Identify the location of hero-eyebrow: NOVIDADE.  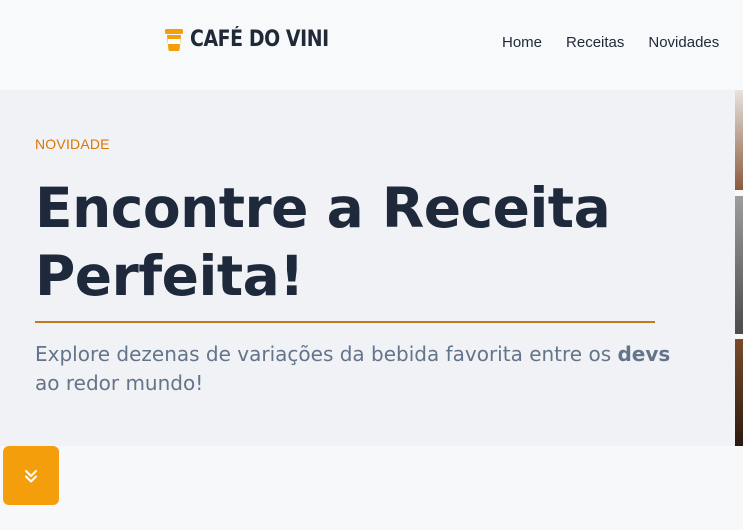
(72, 144).